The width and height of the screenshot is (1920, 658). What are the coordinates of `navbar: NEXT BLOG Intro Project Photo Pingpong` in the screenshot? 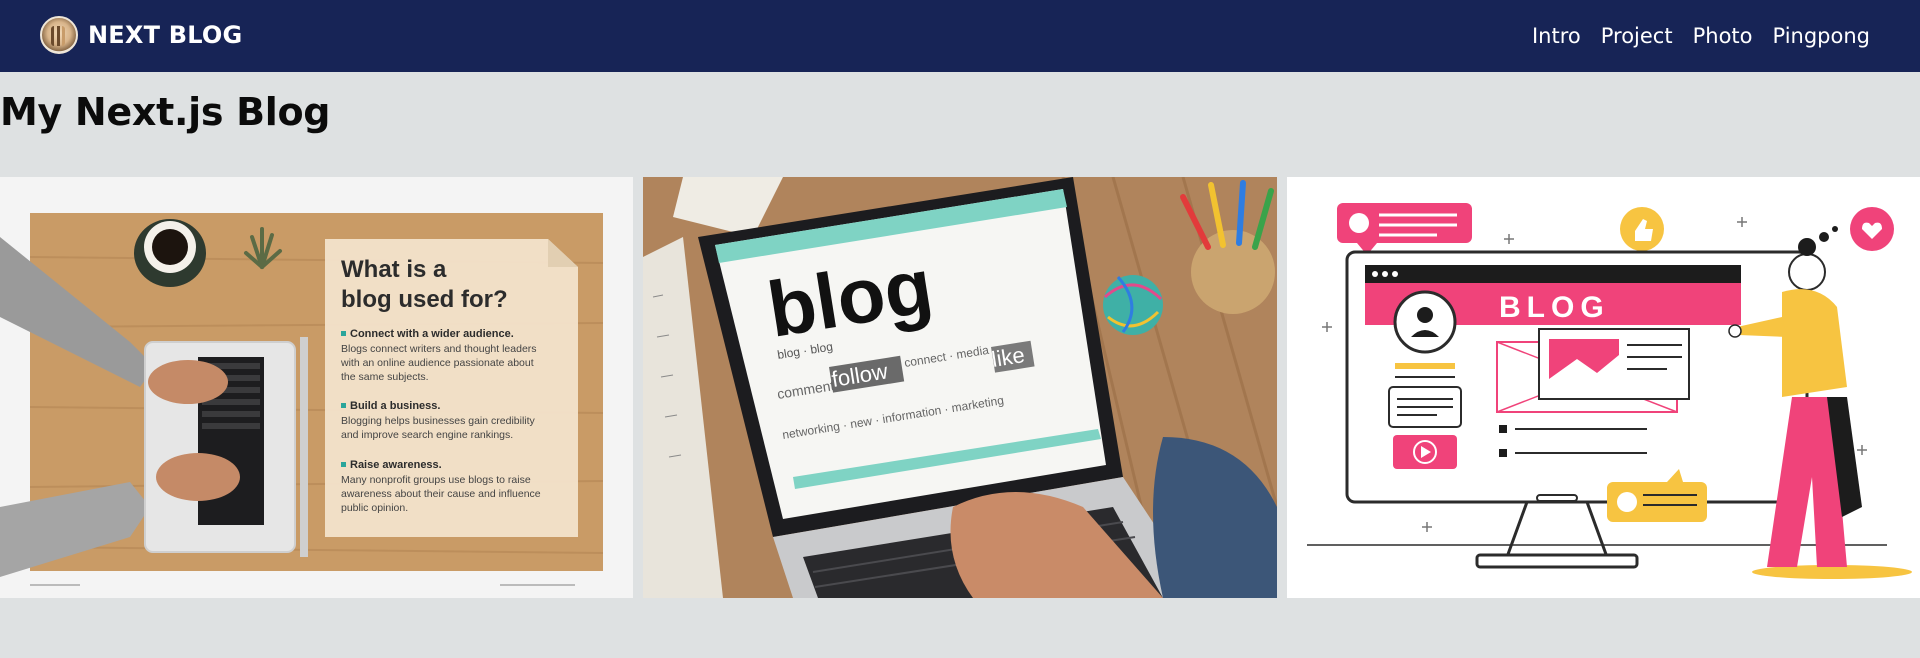 It's located at (960, 36).